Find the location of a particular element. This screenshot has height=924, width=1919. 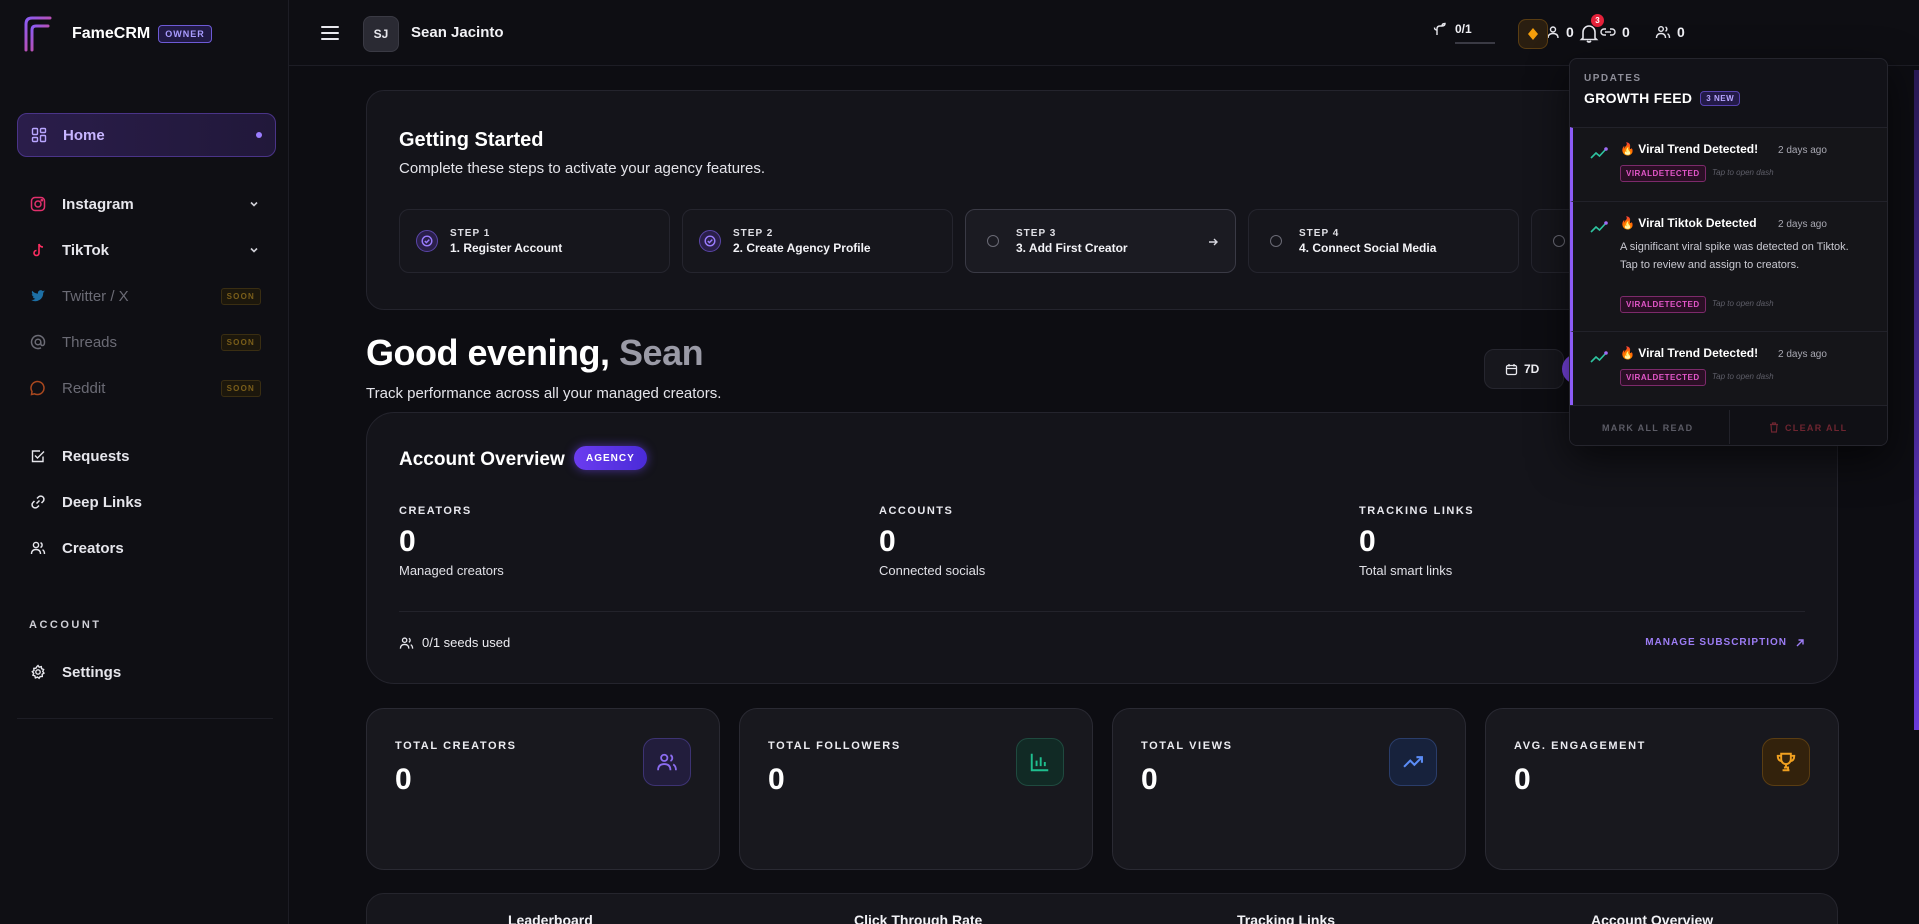

brand: FameCRM OWNER is located at coordinates (116, 34).